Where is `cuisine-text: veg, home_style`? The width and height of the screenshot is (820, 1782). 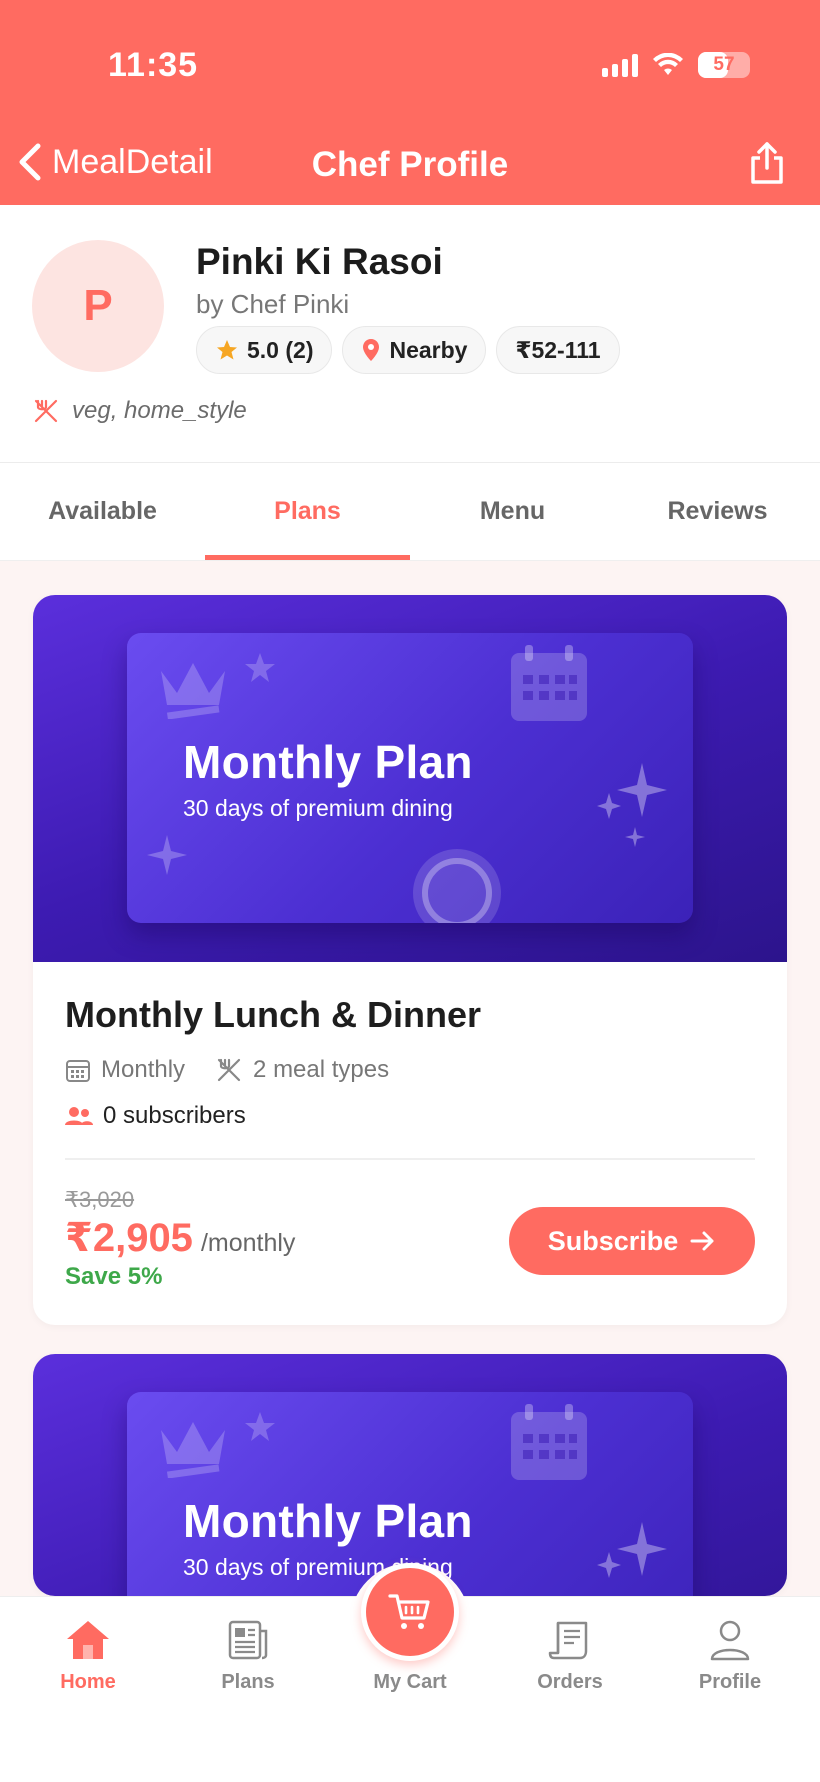
cuisine-text: veg, home_style is located at coordinates (159, 410).